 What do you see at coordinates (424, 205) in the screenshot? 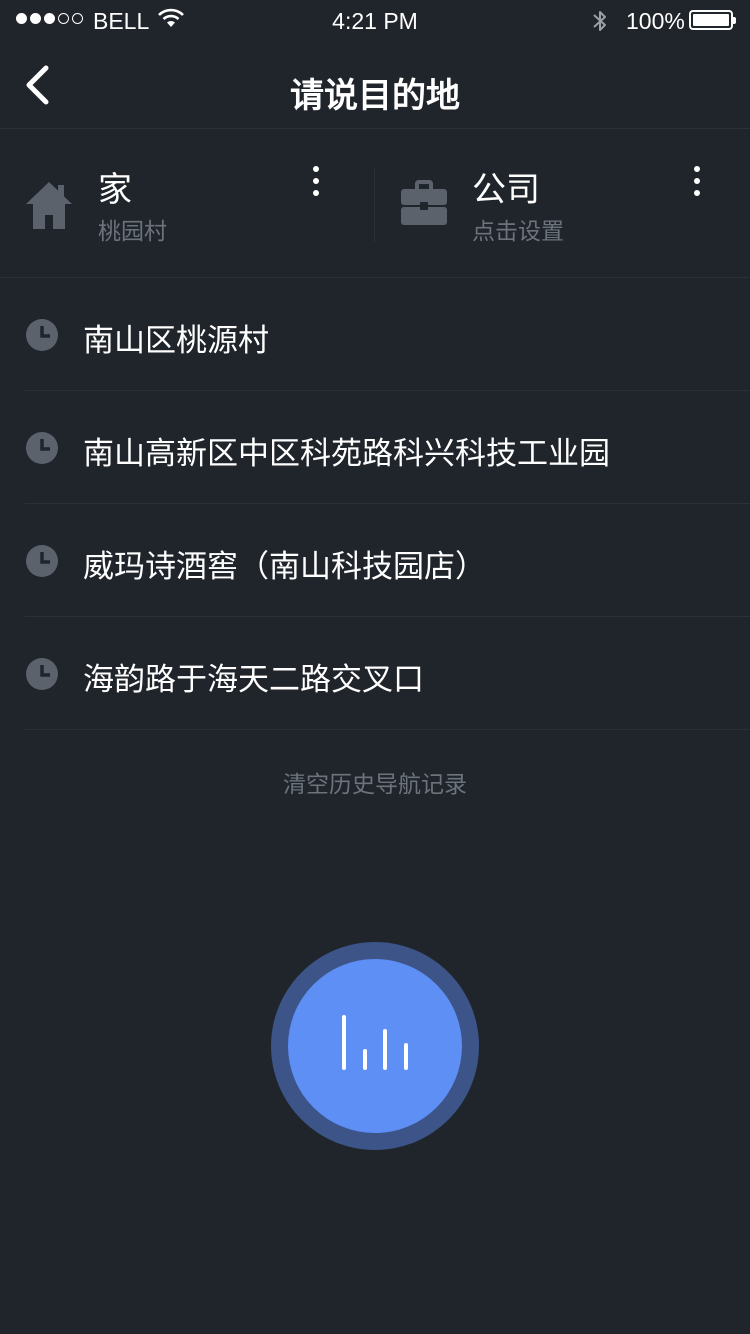
I see `briefcase-icon` at bounding box center [424, 205].